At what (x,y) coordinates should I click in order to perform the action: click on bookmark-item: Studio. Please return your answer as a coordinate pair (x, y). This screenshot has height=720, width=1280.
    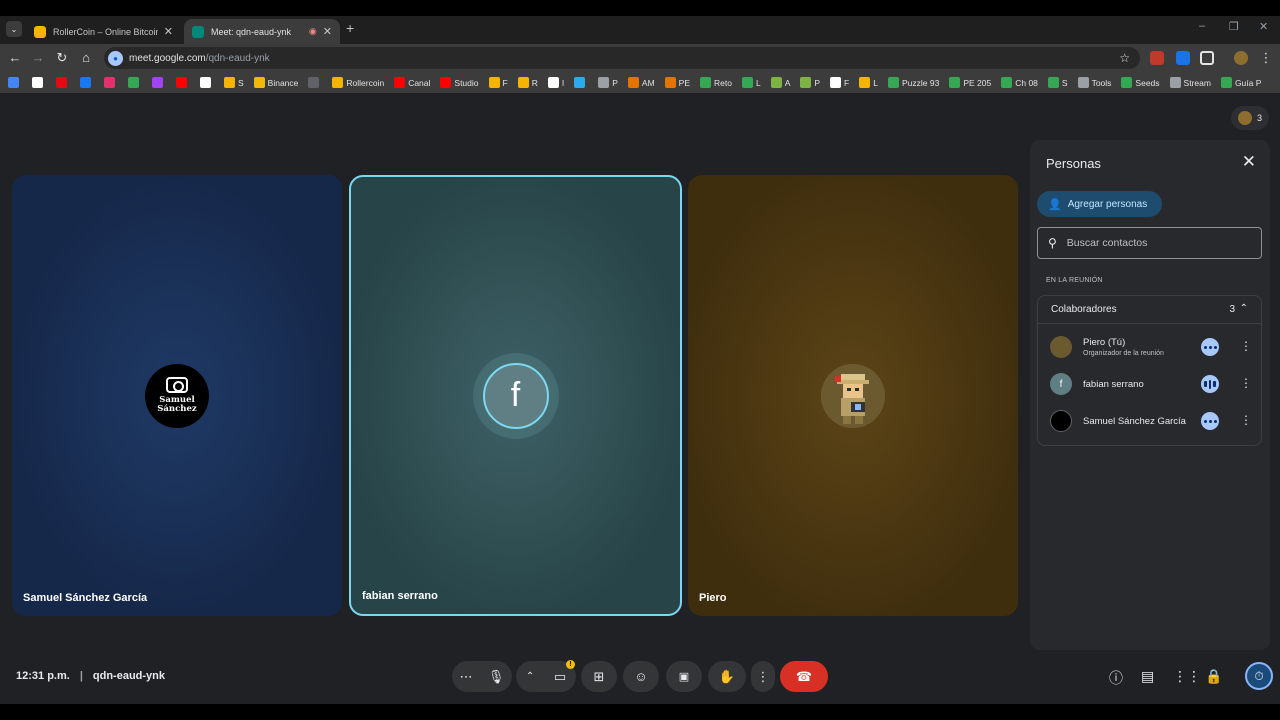
    Looking at the image, I should click on (459, 82).